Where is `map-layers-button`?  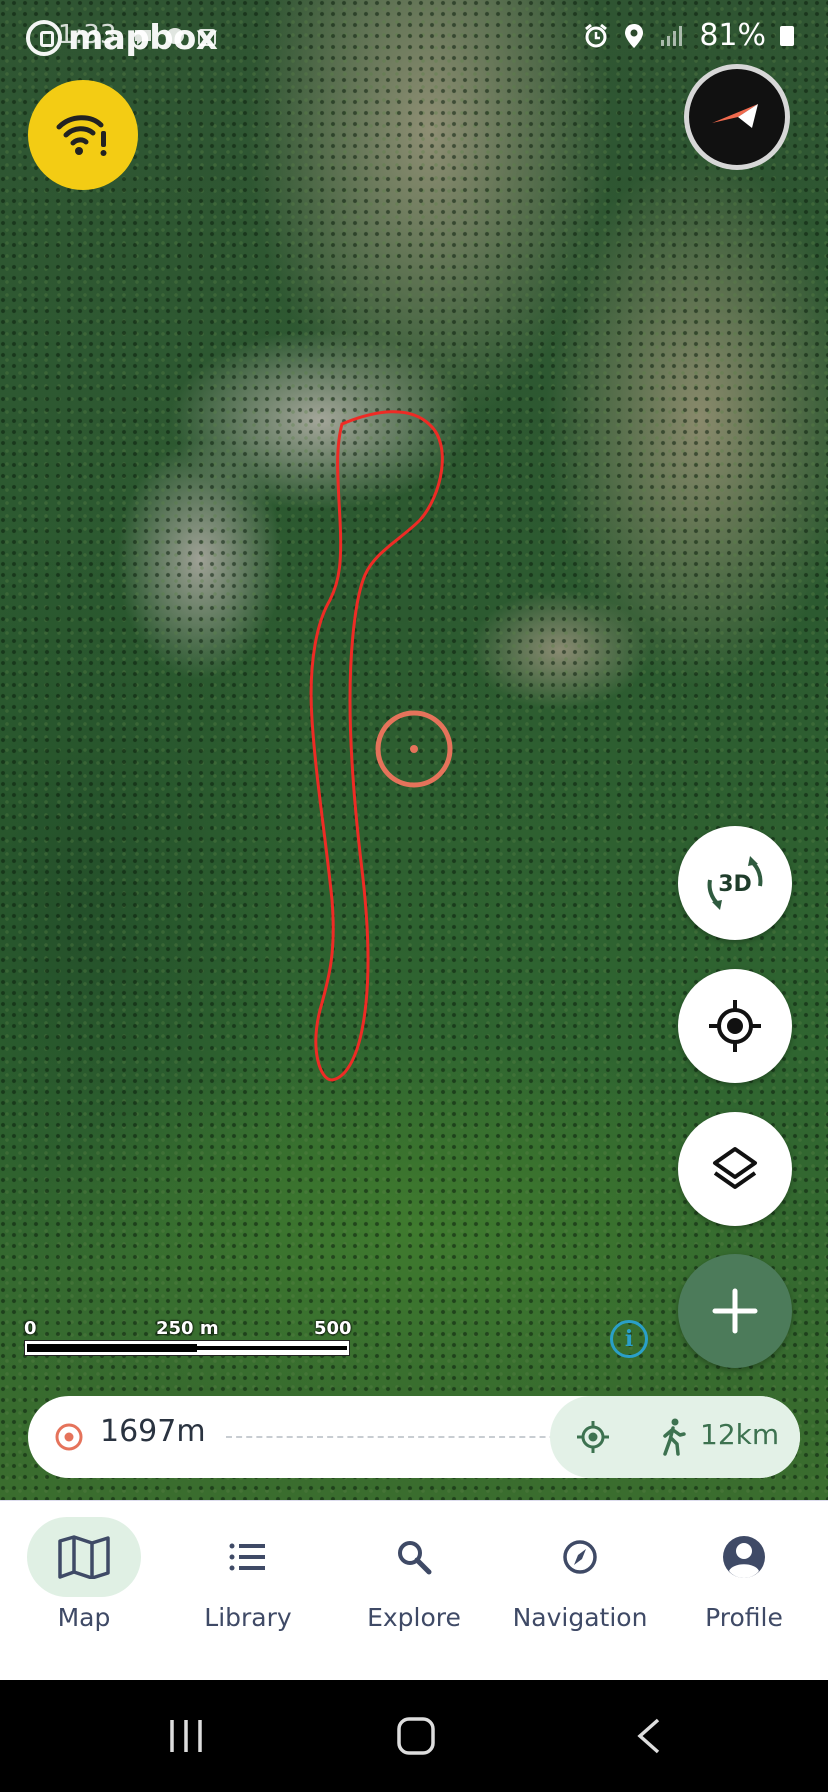
map-layers-button is located at coordinates (735, 1169).